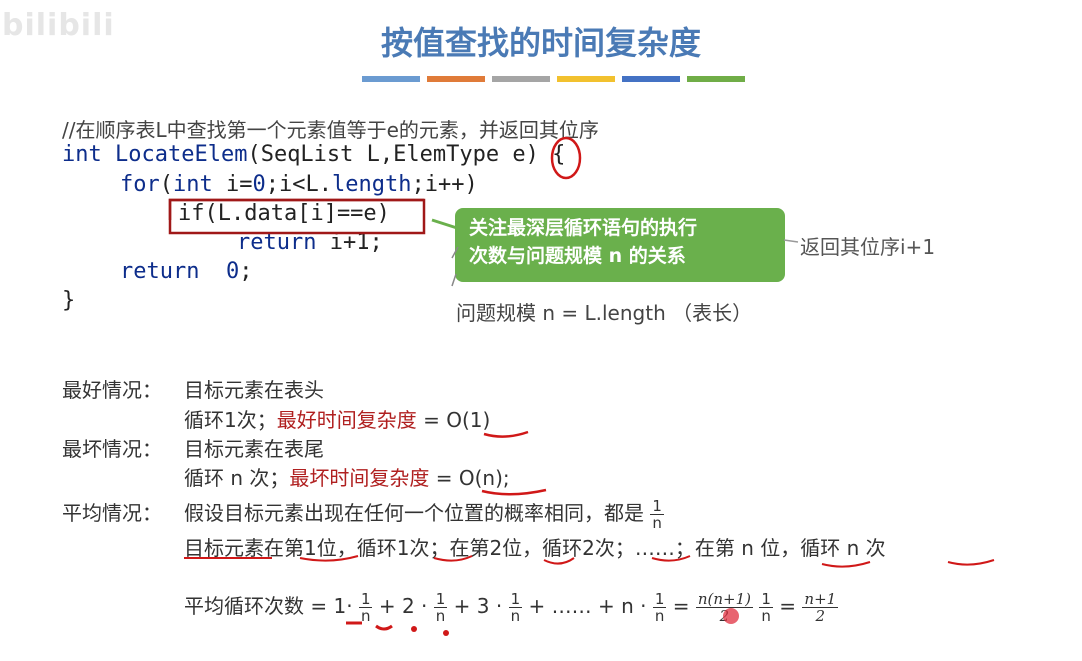 The width and height of the screenshot is (1082, 661). Describe the element at coordinates (444, 224) in the screenshot. I see `callout-pointer` at that location.